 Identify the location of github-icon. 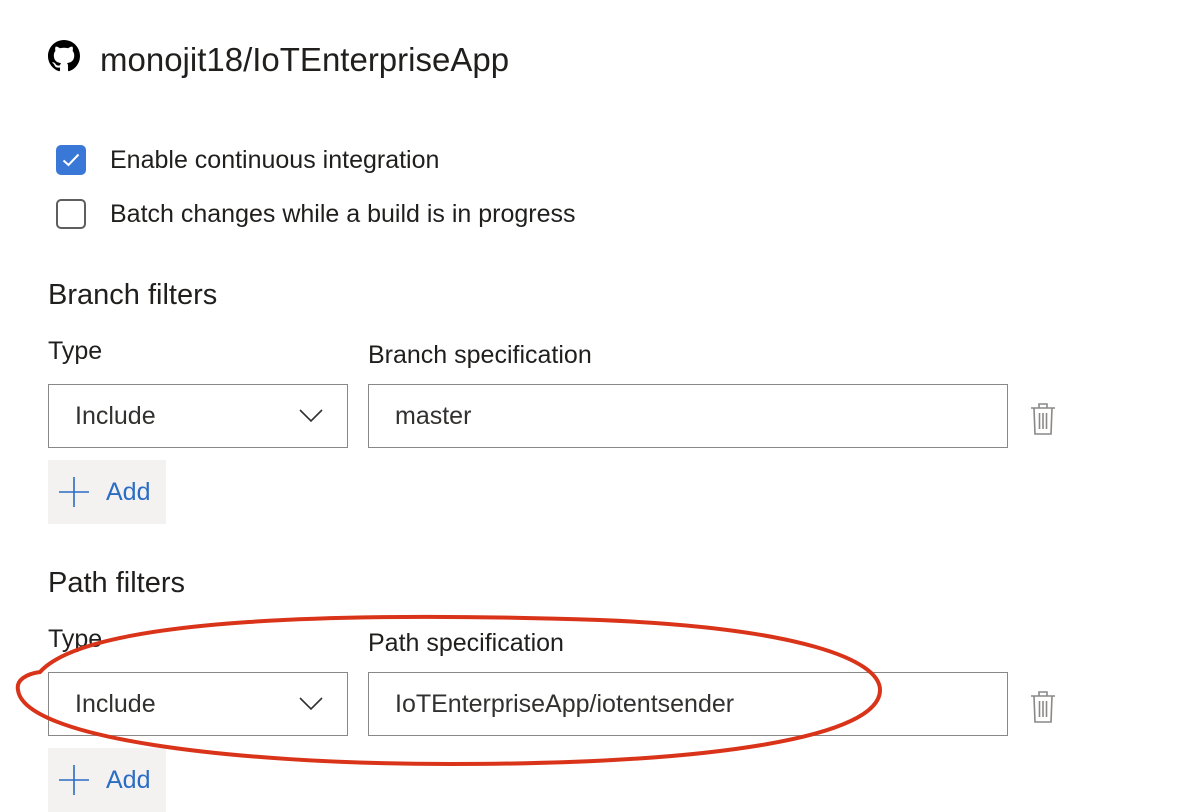
(64, 56).